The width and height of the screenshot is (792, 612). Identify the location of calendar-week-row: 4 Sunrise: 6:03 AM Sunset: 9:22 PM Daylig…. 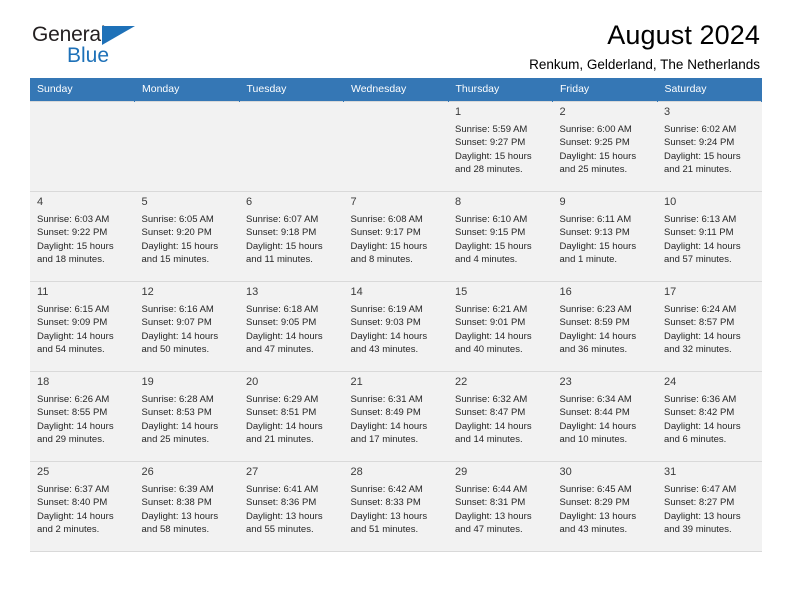
(396, 236).